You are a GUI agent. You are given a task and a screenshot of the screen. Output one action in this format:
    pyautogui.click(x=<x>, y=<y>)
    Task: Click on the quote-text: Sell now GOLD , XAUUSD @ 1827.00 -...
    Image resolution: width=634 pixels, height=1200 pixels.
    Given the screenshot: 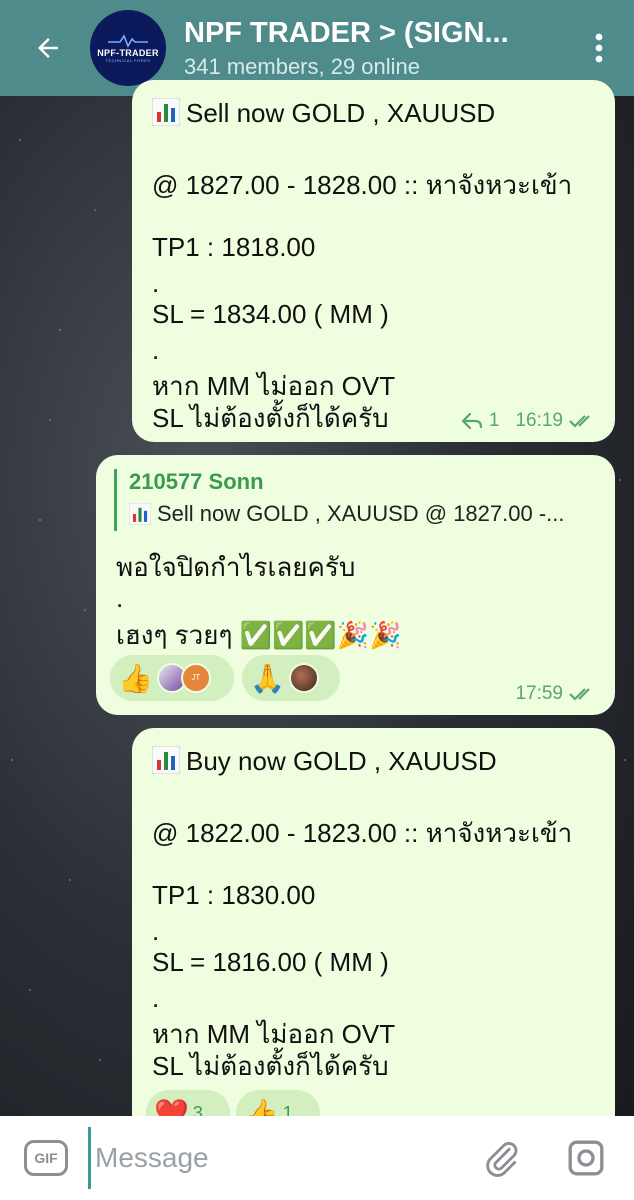 What is the action you would take?
    pyautogui.click(x=359, y=514)
    